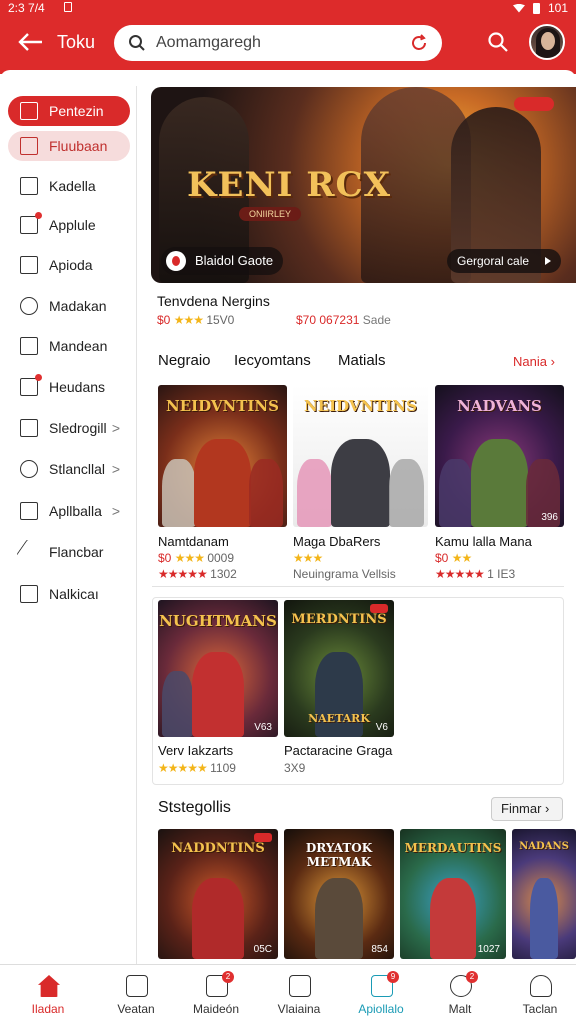  I want to click on featured-sales: $70 067231 Sade, so click(343, 320).